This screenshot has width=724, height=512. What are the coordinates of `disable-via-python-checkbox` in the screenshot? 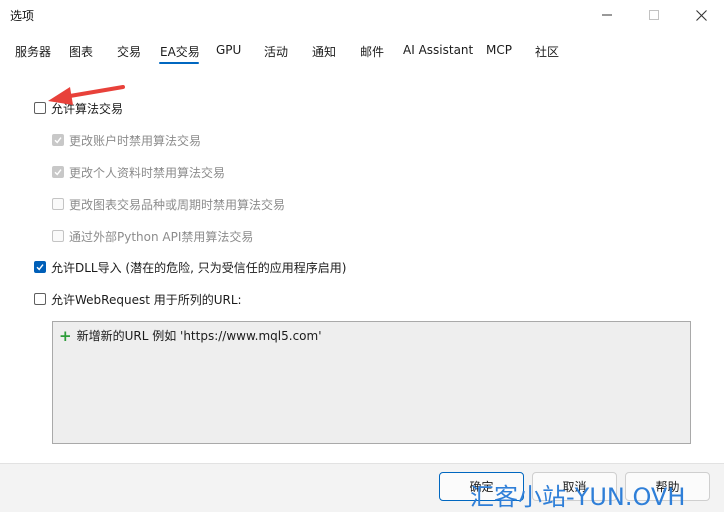 It's located at (58, 236).